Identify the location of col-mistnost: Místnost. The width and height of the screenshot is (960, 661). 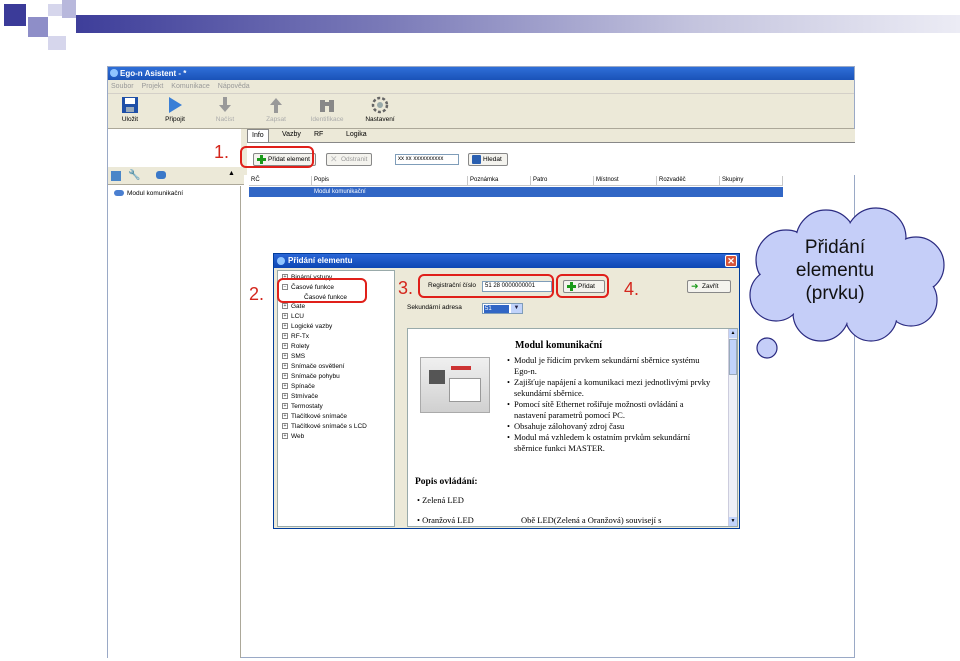
(625, 181).